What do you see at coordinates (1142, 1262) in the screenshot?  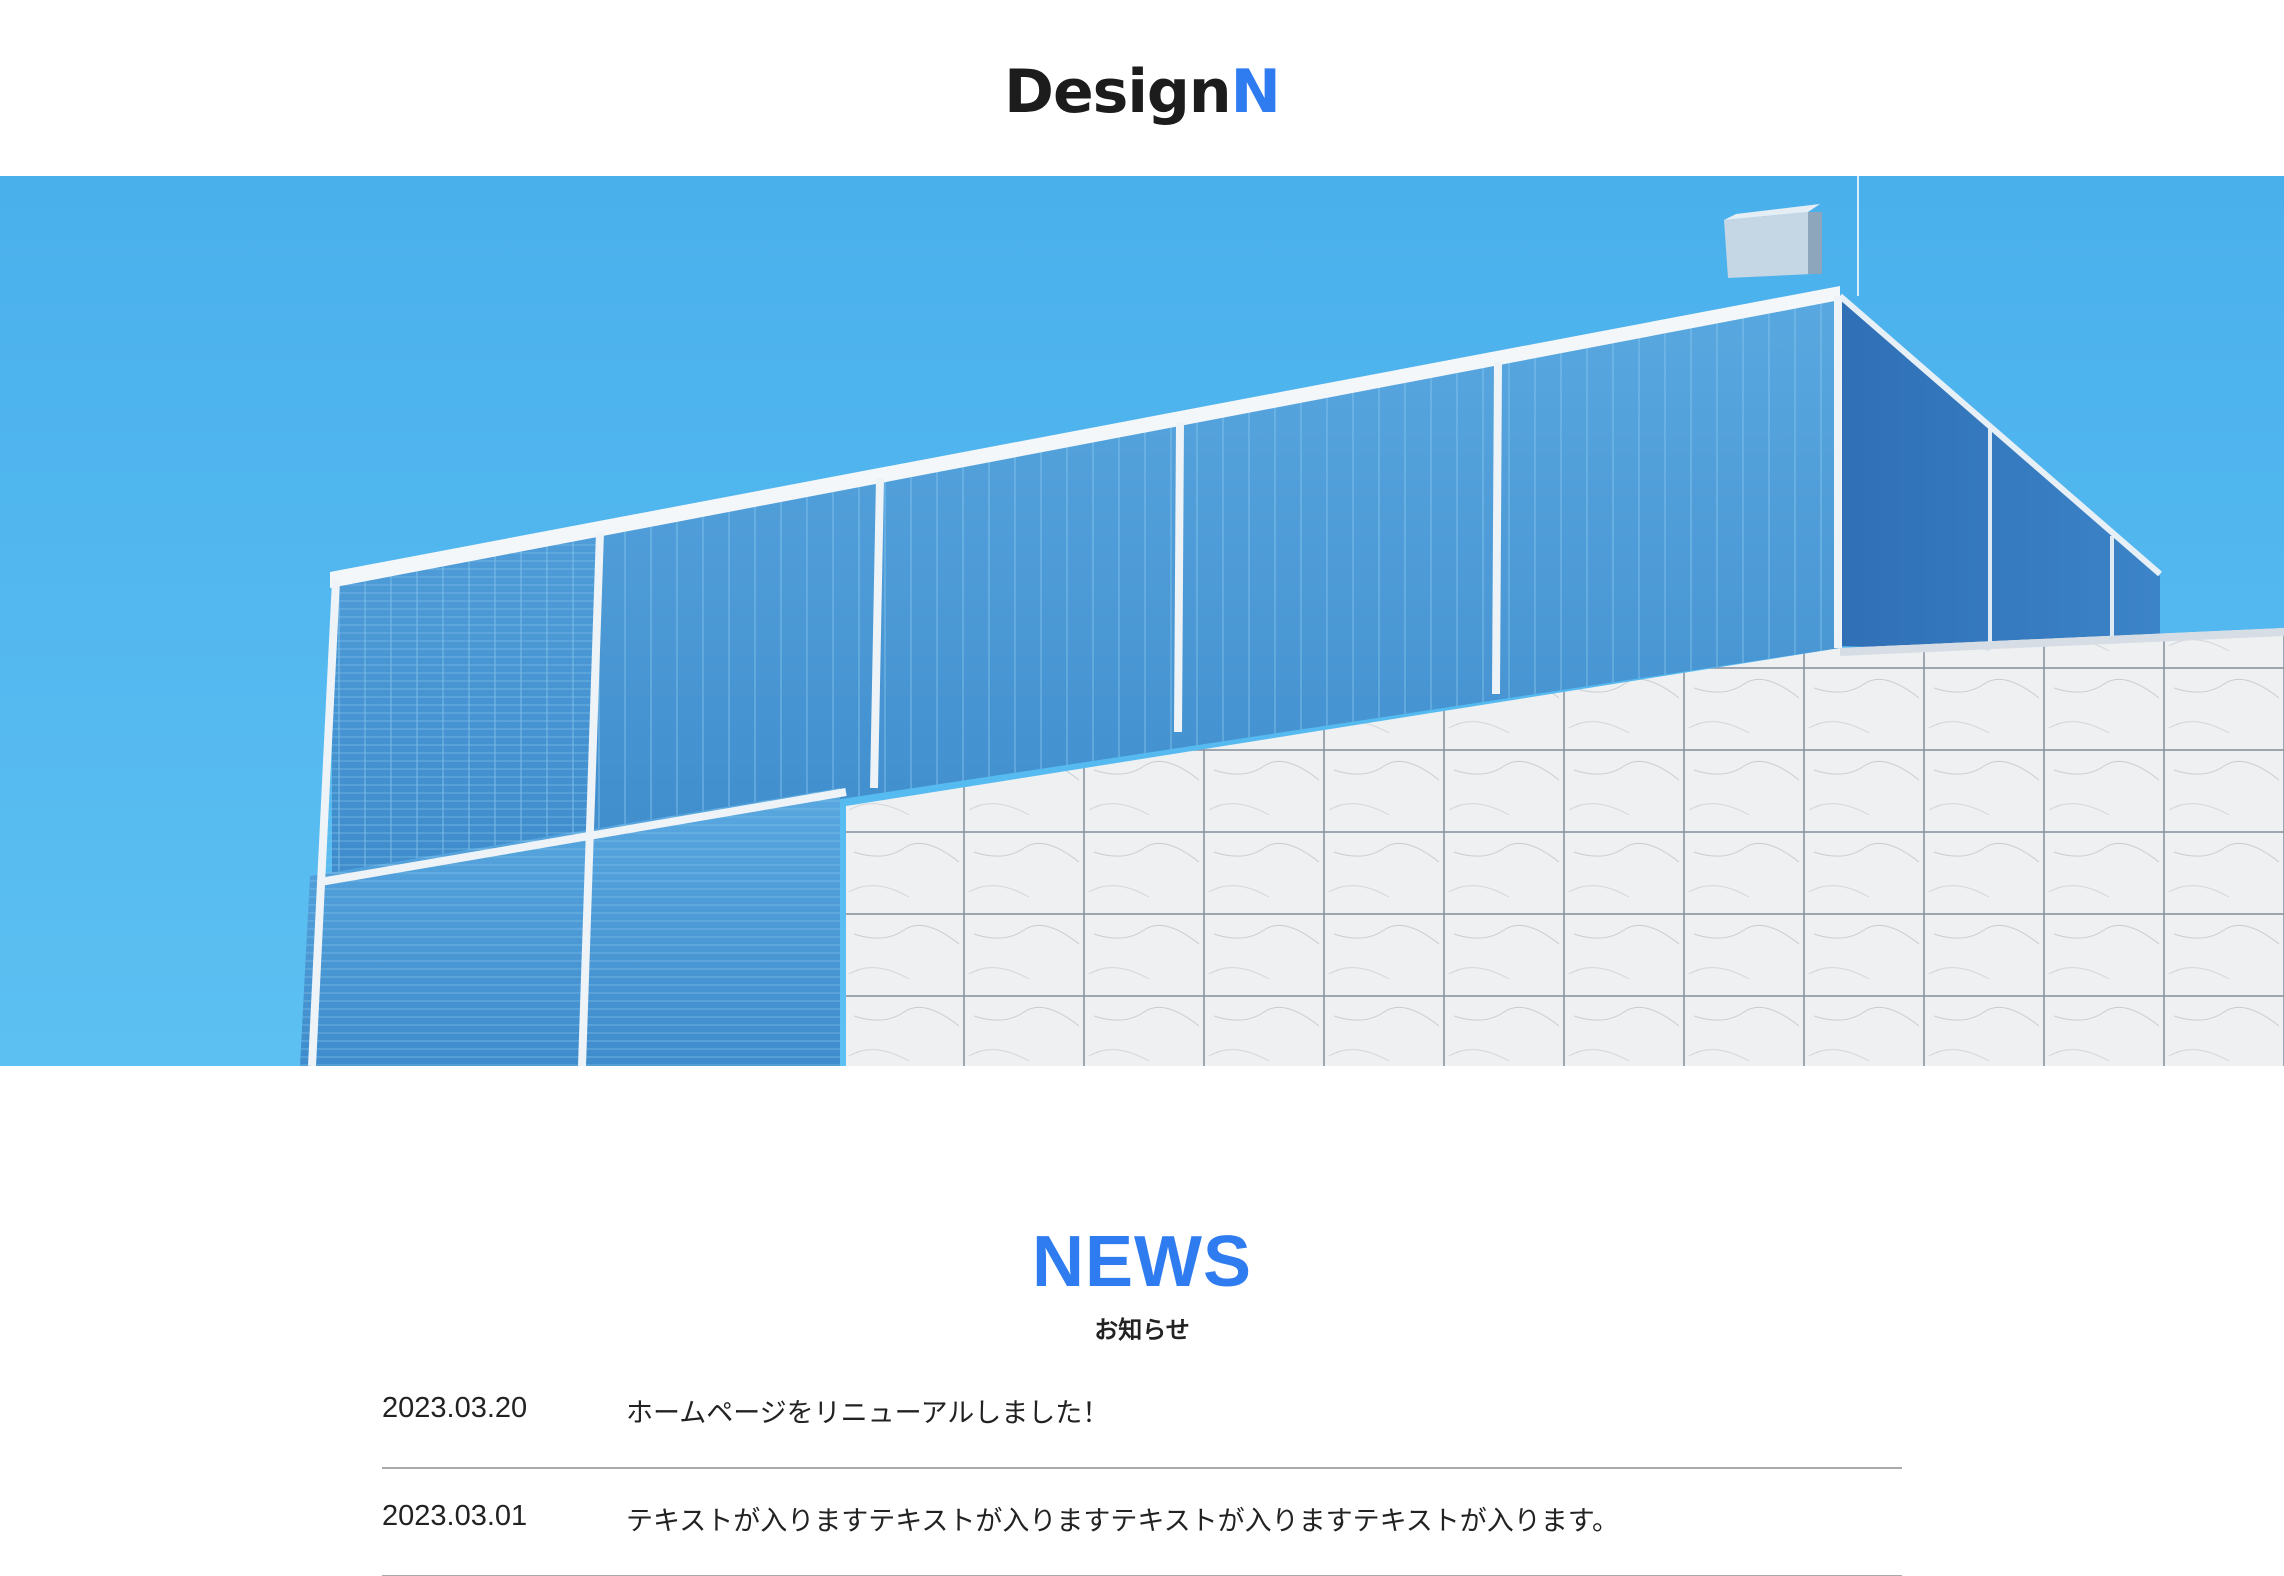 I see `news-title: NEWS` at bounding box center [1142, 1262].